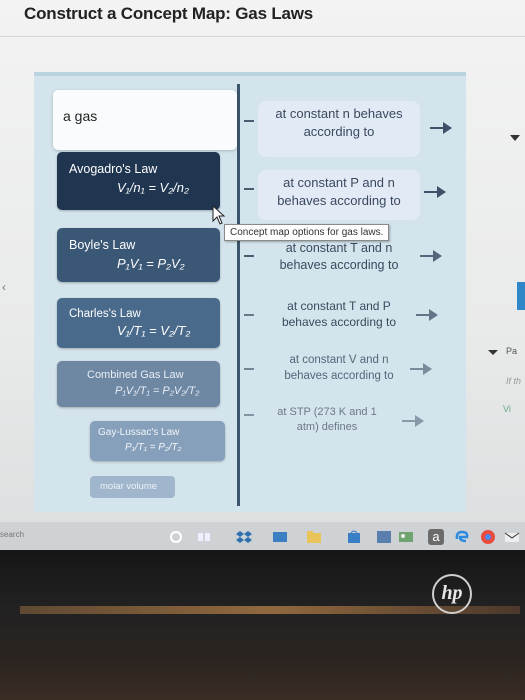 The image size is (525, 700). I want to click on option-molar-volume: molar volume, so click(132, 487).